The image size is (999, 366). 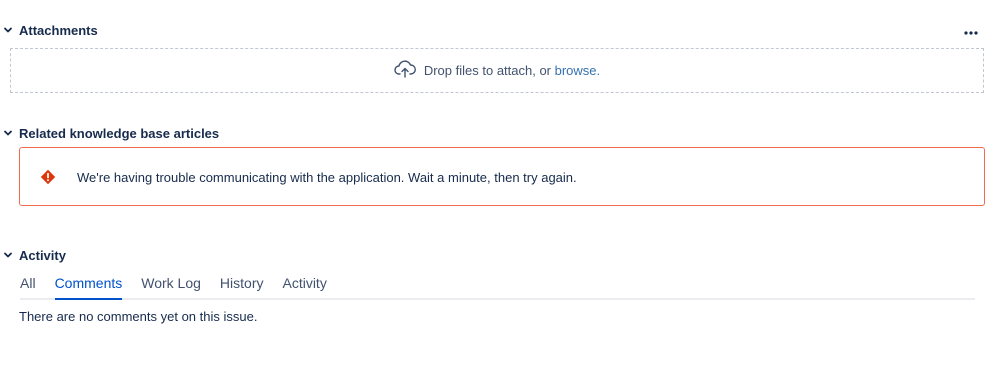 What do you see at coordinates (405, 70) in the screenshot?
I see `cloud-upload-icon` at bounding box center [405, 70].